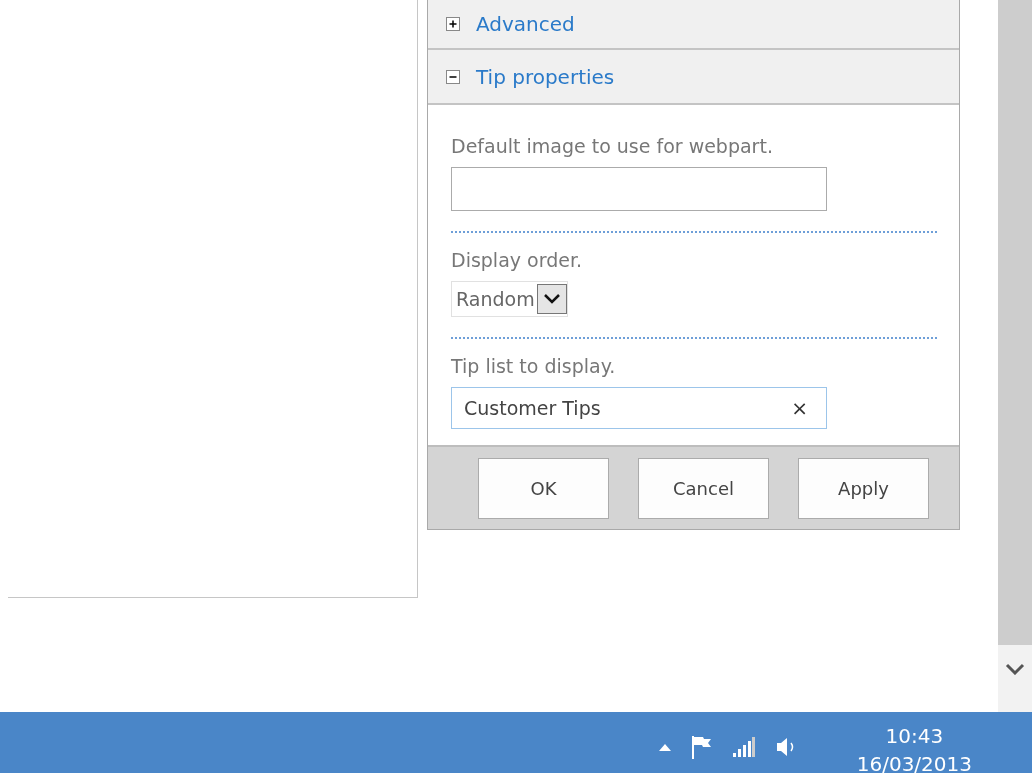  What do you see at coordinates (453, 24) in the screenshot?
I see `expand-icon` at bounding box center [453, 24].